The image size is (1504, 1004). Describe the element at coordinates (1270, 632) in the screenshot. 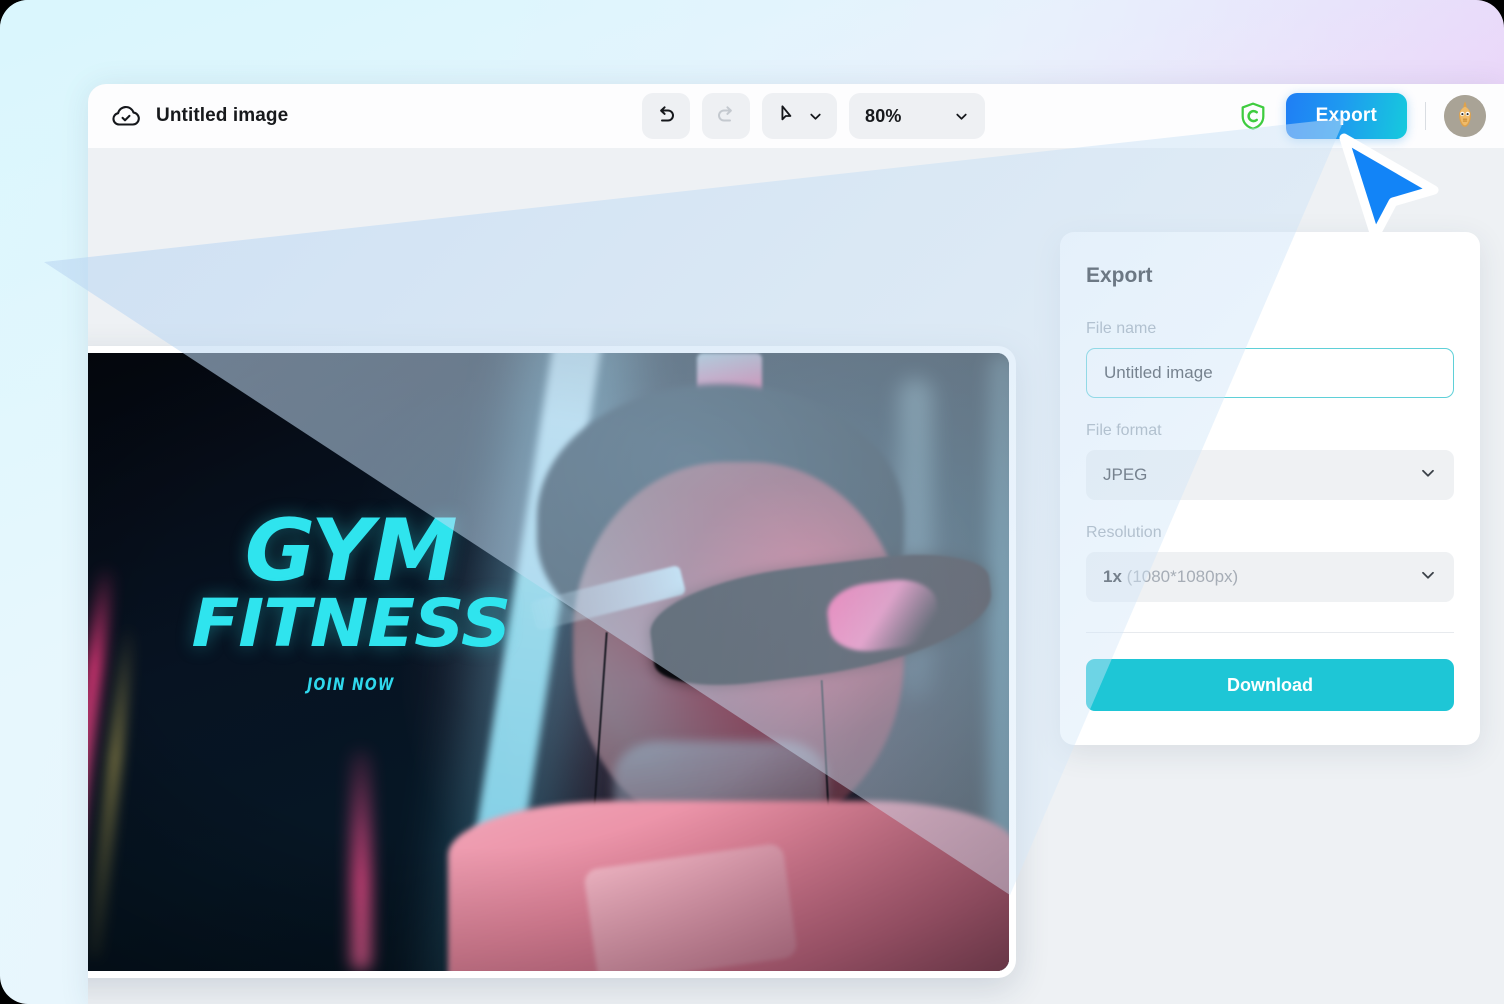

I see `panel-divider` at that location.